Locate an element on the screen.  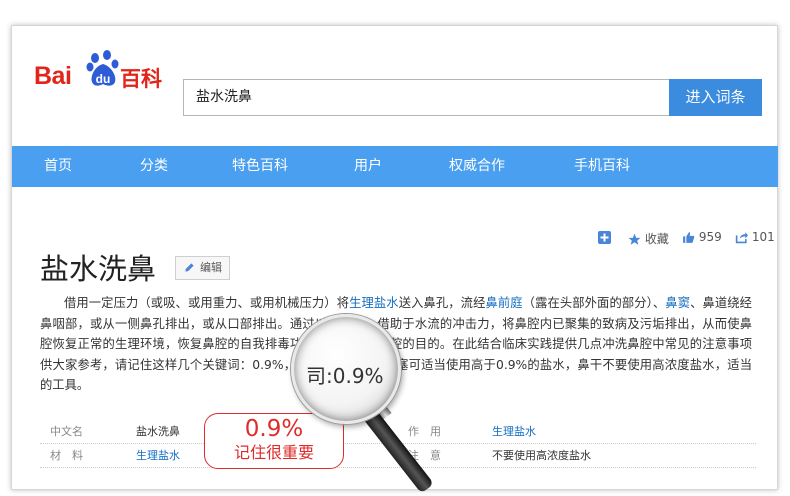
link-saline: 生理盐水 is located at coordinates (374, 303).